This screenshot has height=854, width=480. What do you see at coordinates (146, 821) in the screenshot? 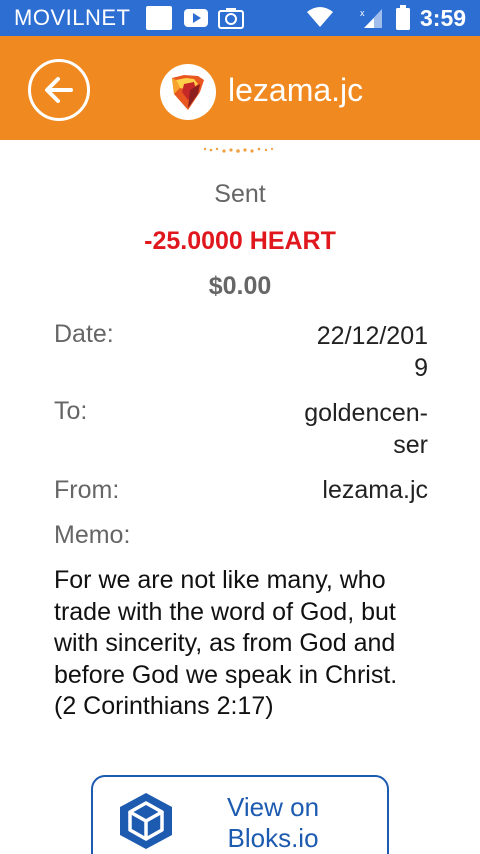
I see `bloks-cube-icon` at bounding box center [146, 821].